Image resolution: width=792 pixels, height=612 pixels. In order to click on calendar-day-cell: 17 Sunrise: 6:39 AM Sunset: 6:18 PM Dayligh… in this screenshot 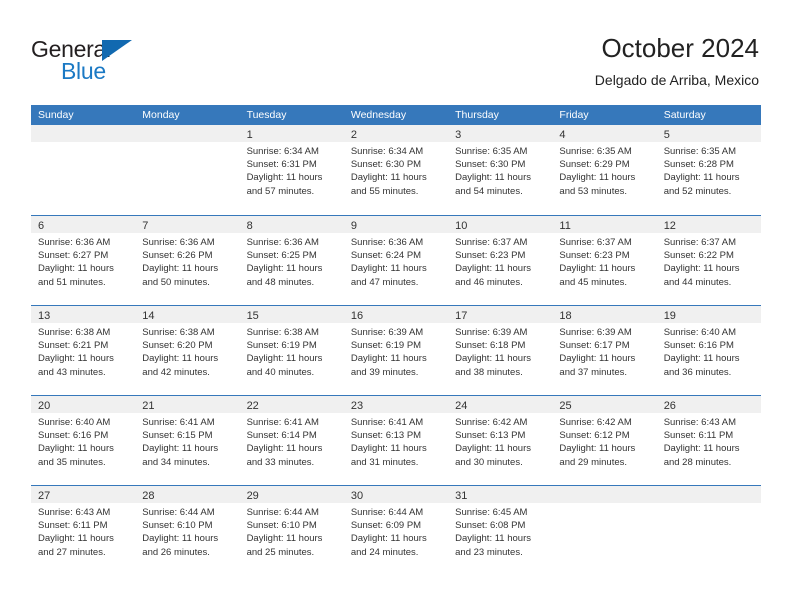, I will do `click(500, 350)`.